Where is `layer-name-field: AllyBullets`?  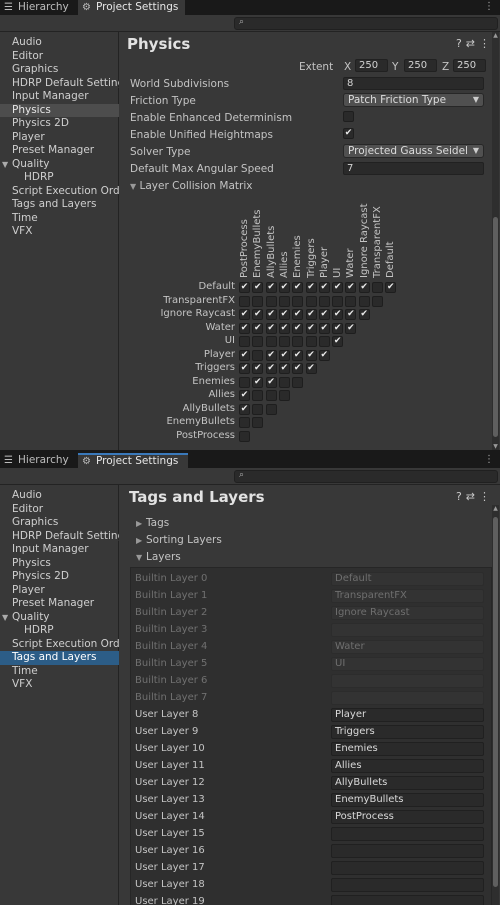
layer-name-field: AllyBullets is located at coordinates (407, 783).